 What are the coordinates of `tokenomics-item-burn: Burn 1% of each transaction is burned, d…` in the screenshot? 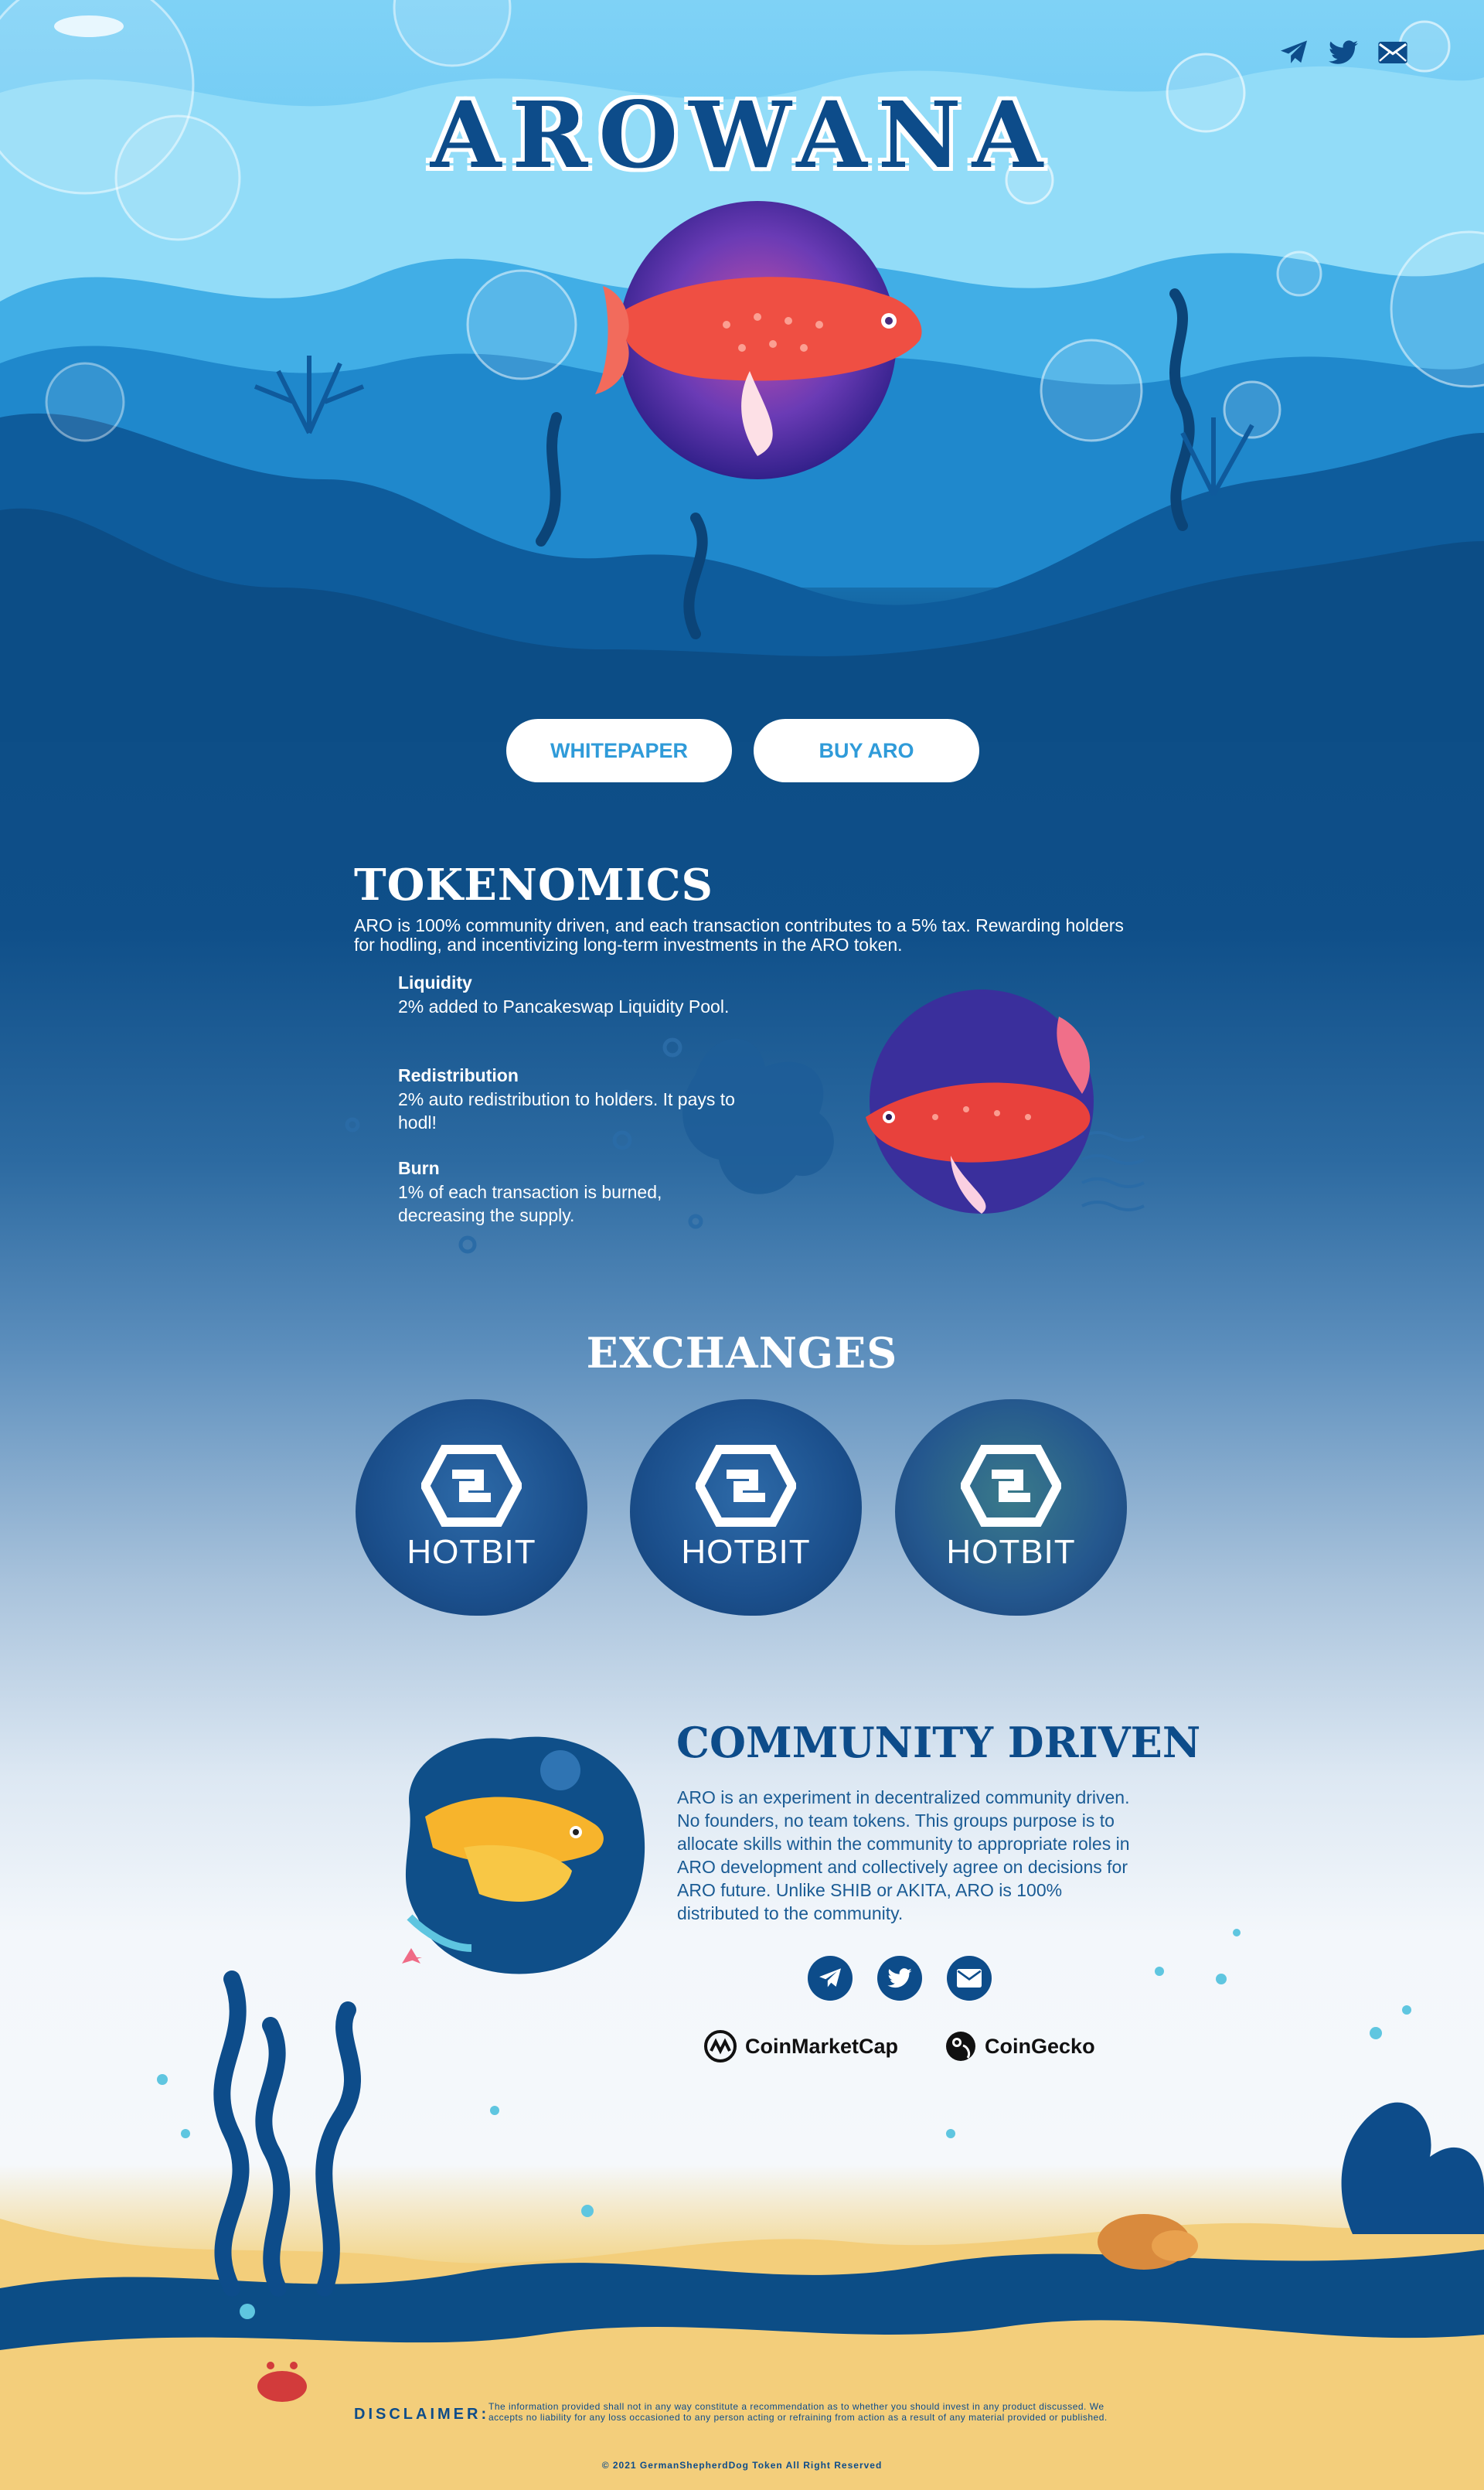 It's located at (568, 1192).